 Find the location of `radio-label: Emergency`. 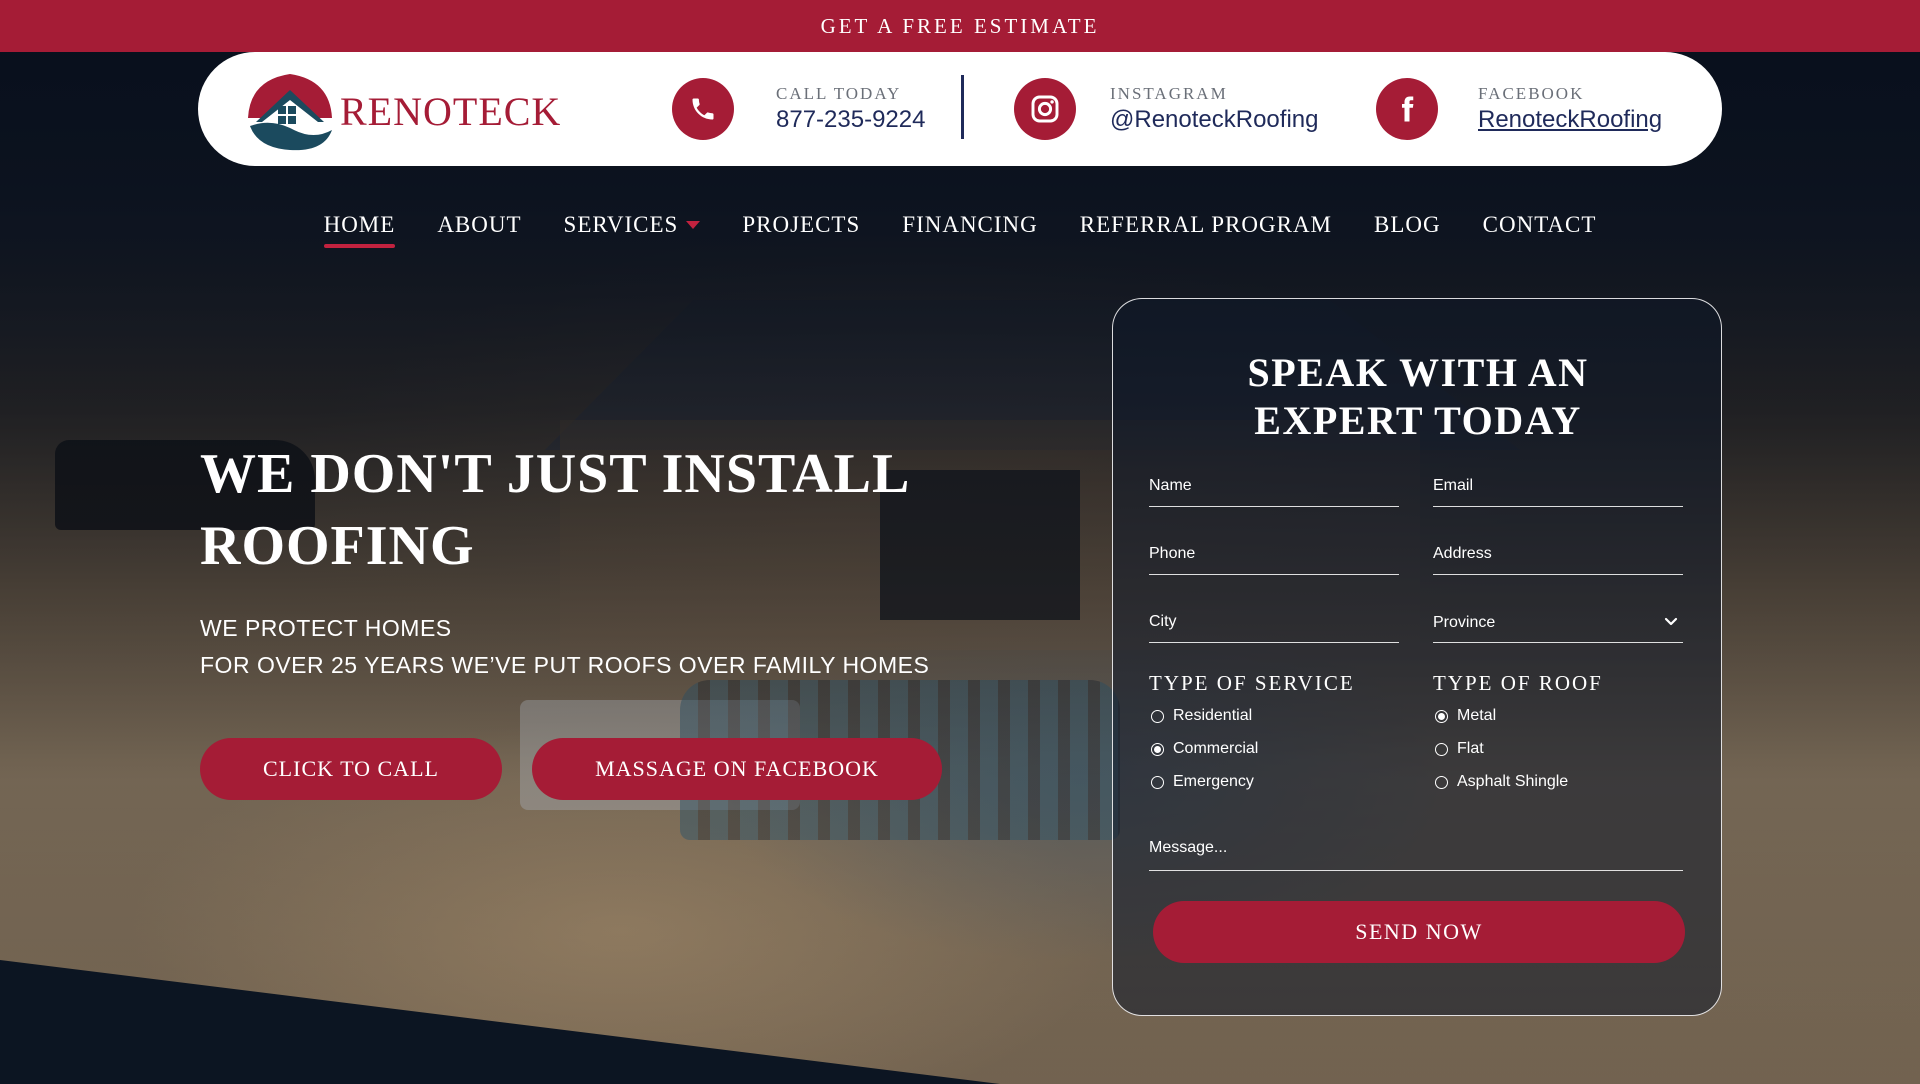

radio-label: Emergency is located at coordinates (1213, 781).